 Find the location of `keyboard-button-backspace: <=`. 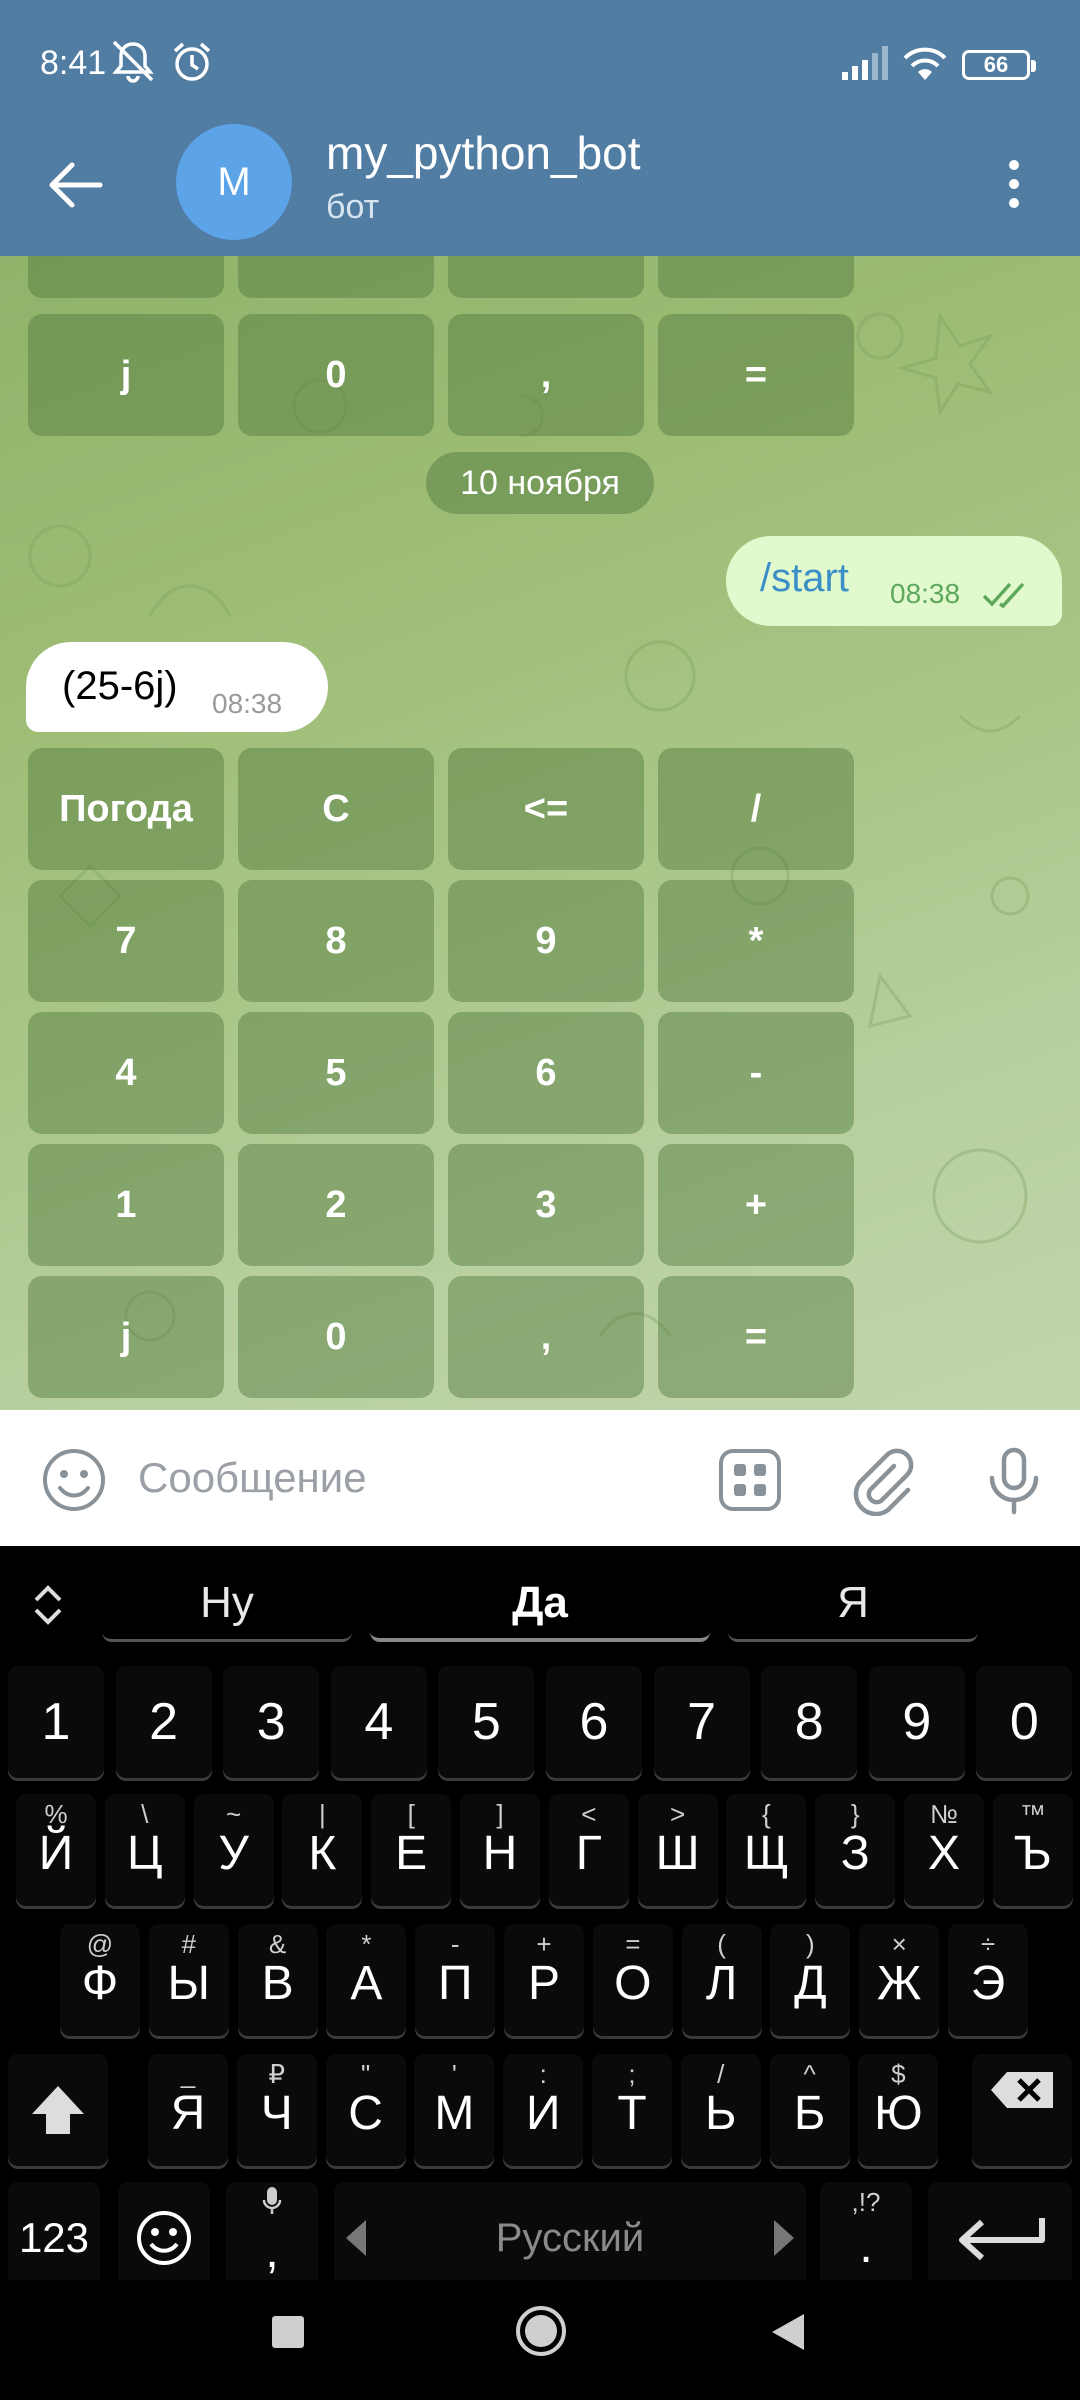

keyboard-button-backspace: <= is located at coordinates (546, 809).